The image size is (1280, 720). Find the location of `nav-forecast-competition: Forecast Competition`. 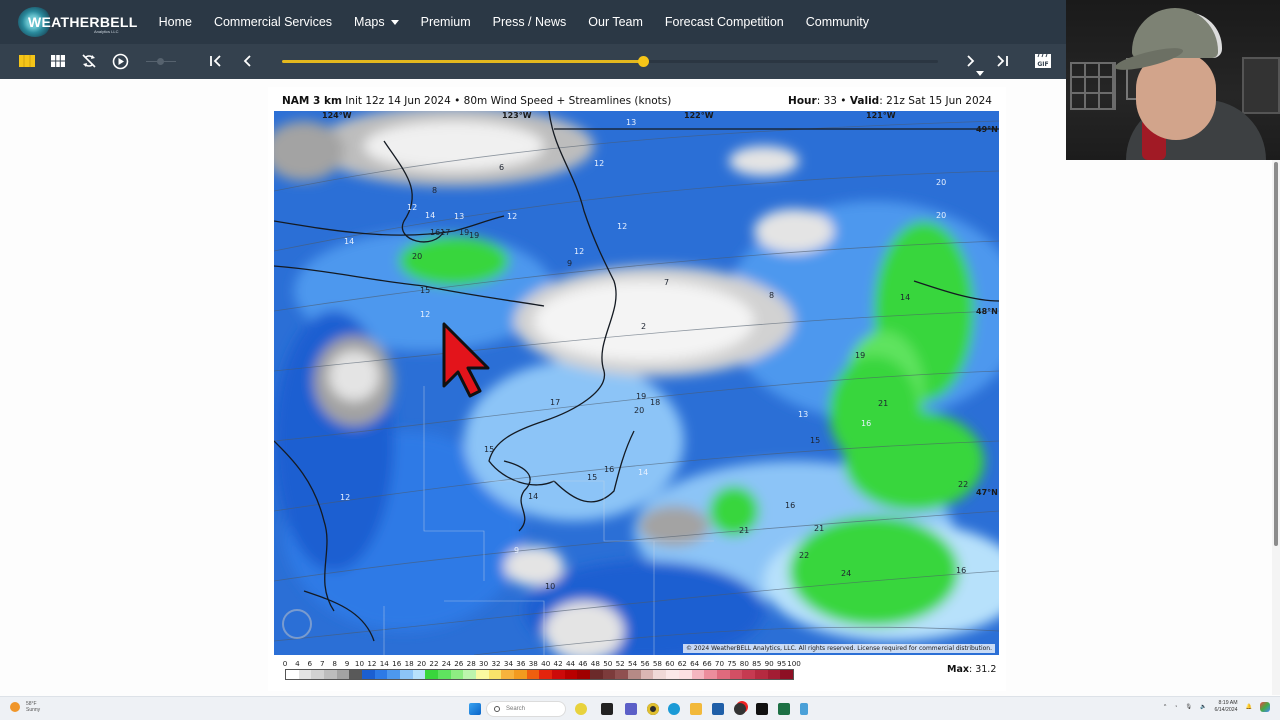

nav-forecast-competition: Forecast Competition is located at coordinates (724, 22).